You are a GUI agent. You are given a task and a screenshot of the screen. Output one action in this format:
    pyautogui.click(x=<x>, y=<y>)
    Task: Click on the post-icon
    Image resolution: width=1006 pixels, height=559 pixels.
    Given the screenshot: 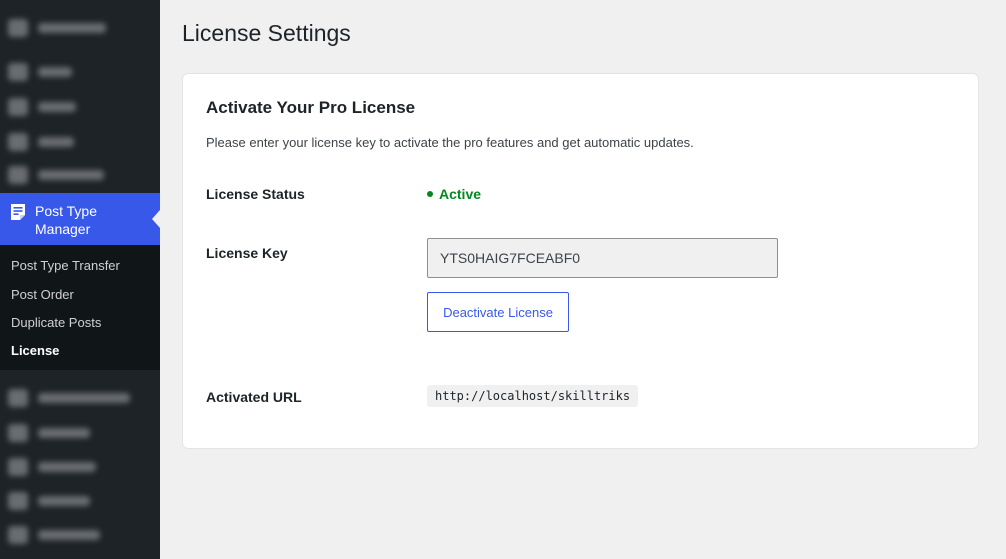 What is the action you would take?
    pyautogui.click(x=18, y=212)
    